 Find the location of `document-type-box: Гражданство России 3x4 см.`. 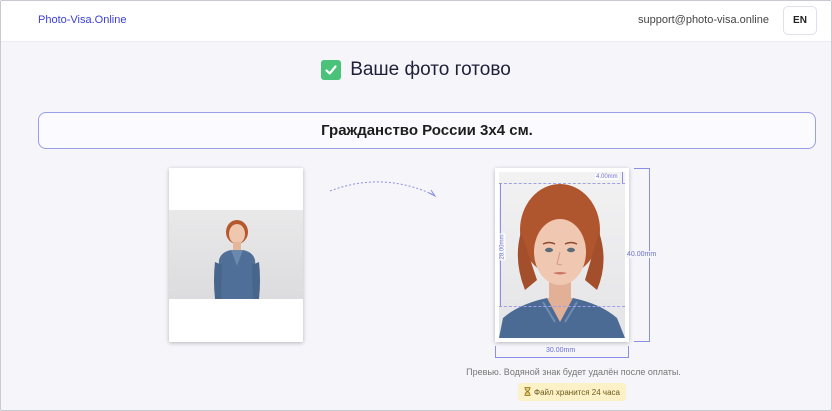

document-type-box: Гражданство России 3x4 см. is located at coordinates (427, 130).